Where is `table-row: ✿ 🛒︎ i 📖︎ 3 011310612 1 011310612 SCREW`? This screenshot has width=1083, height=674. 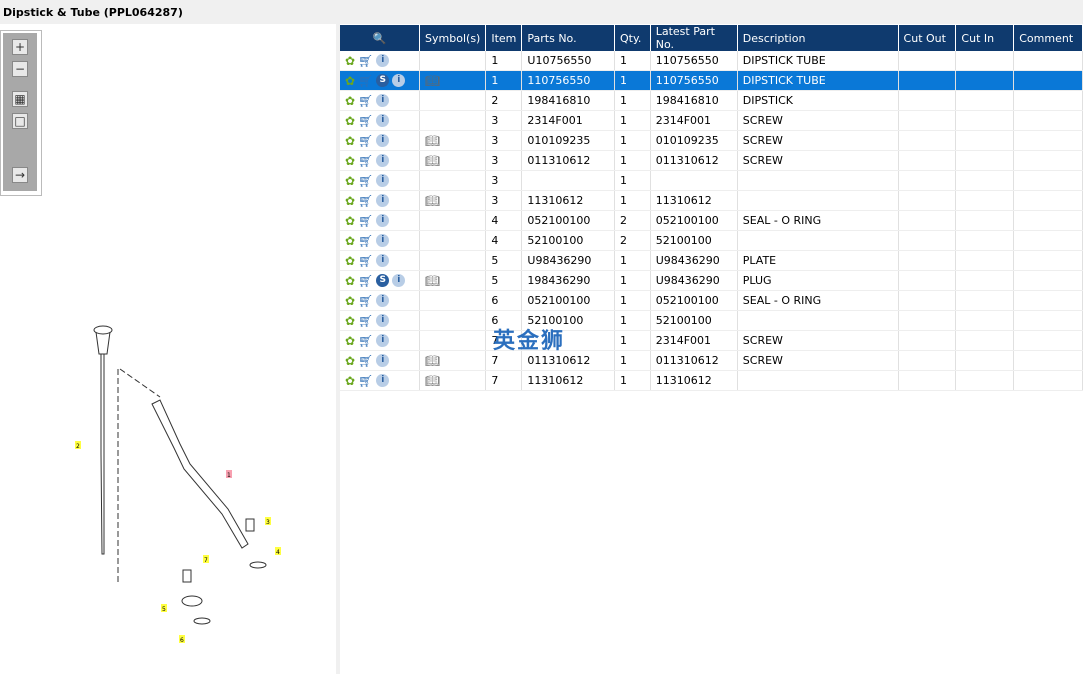 table-row: ✿ 🛒︎ i 📖︎ 3 011310612 1 011310612 SCREW is located at coordinates (711, 160).